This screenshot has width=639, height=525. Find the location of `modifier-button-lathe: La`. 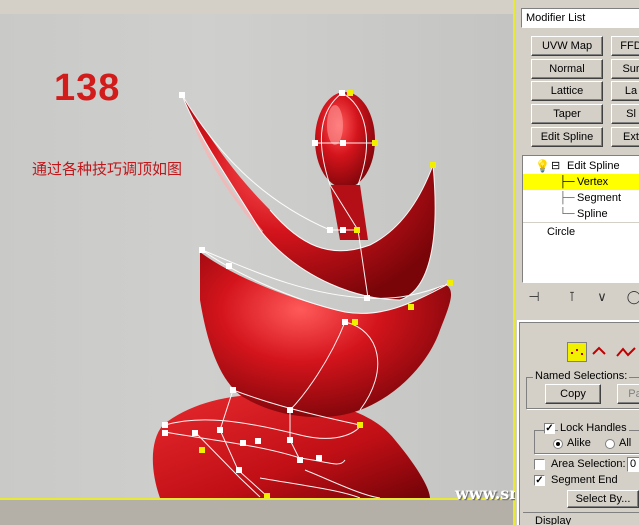

modifier-button-lathe: La is located at coordinates (625, 91).